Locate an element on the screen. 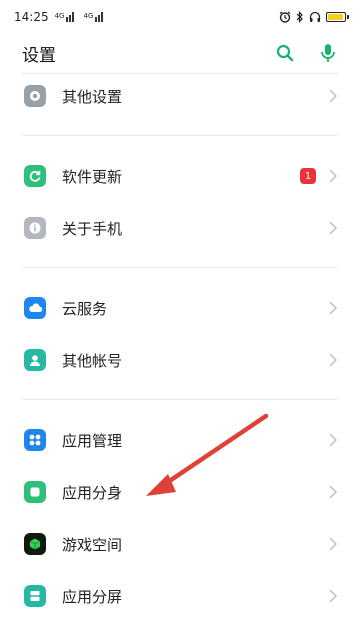 This screenshot has width=360, height=622. headphones-icon is located at coordinates (315, 16).